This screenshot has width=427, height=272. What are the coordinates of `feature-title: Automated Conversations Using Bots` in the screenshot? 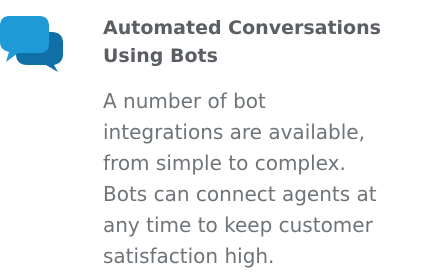 It's located at (242, 42).